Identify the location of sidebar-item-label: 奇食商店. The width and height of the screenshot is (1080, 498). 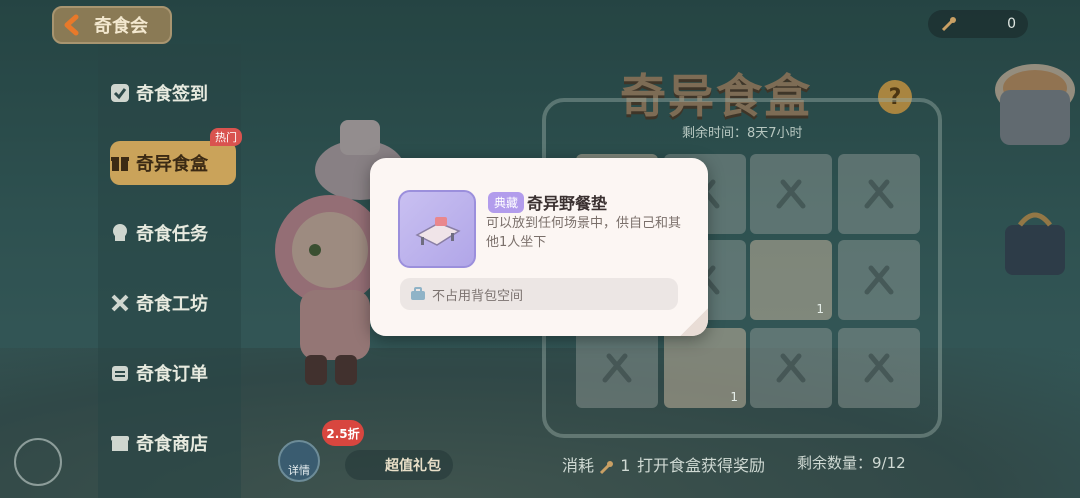
(172, 444).